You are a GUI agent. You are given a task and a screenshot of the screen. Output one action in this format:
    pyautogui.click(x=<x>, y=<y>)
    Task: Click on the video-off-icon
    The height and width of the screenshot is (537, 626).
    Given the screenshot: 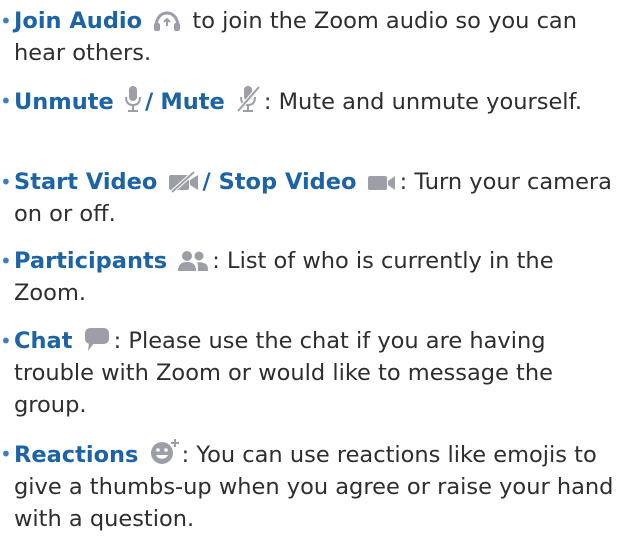 What is the action you would take?
    pyautogui.click(x=184, y=182)
    